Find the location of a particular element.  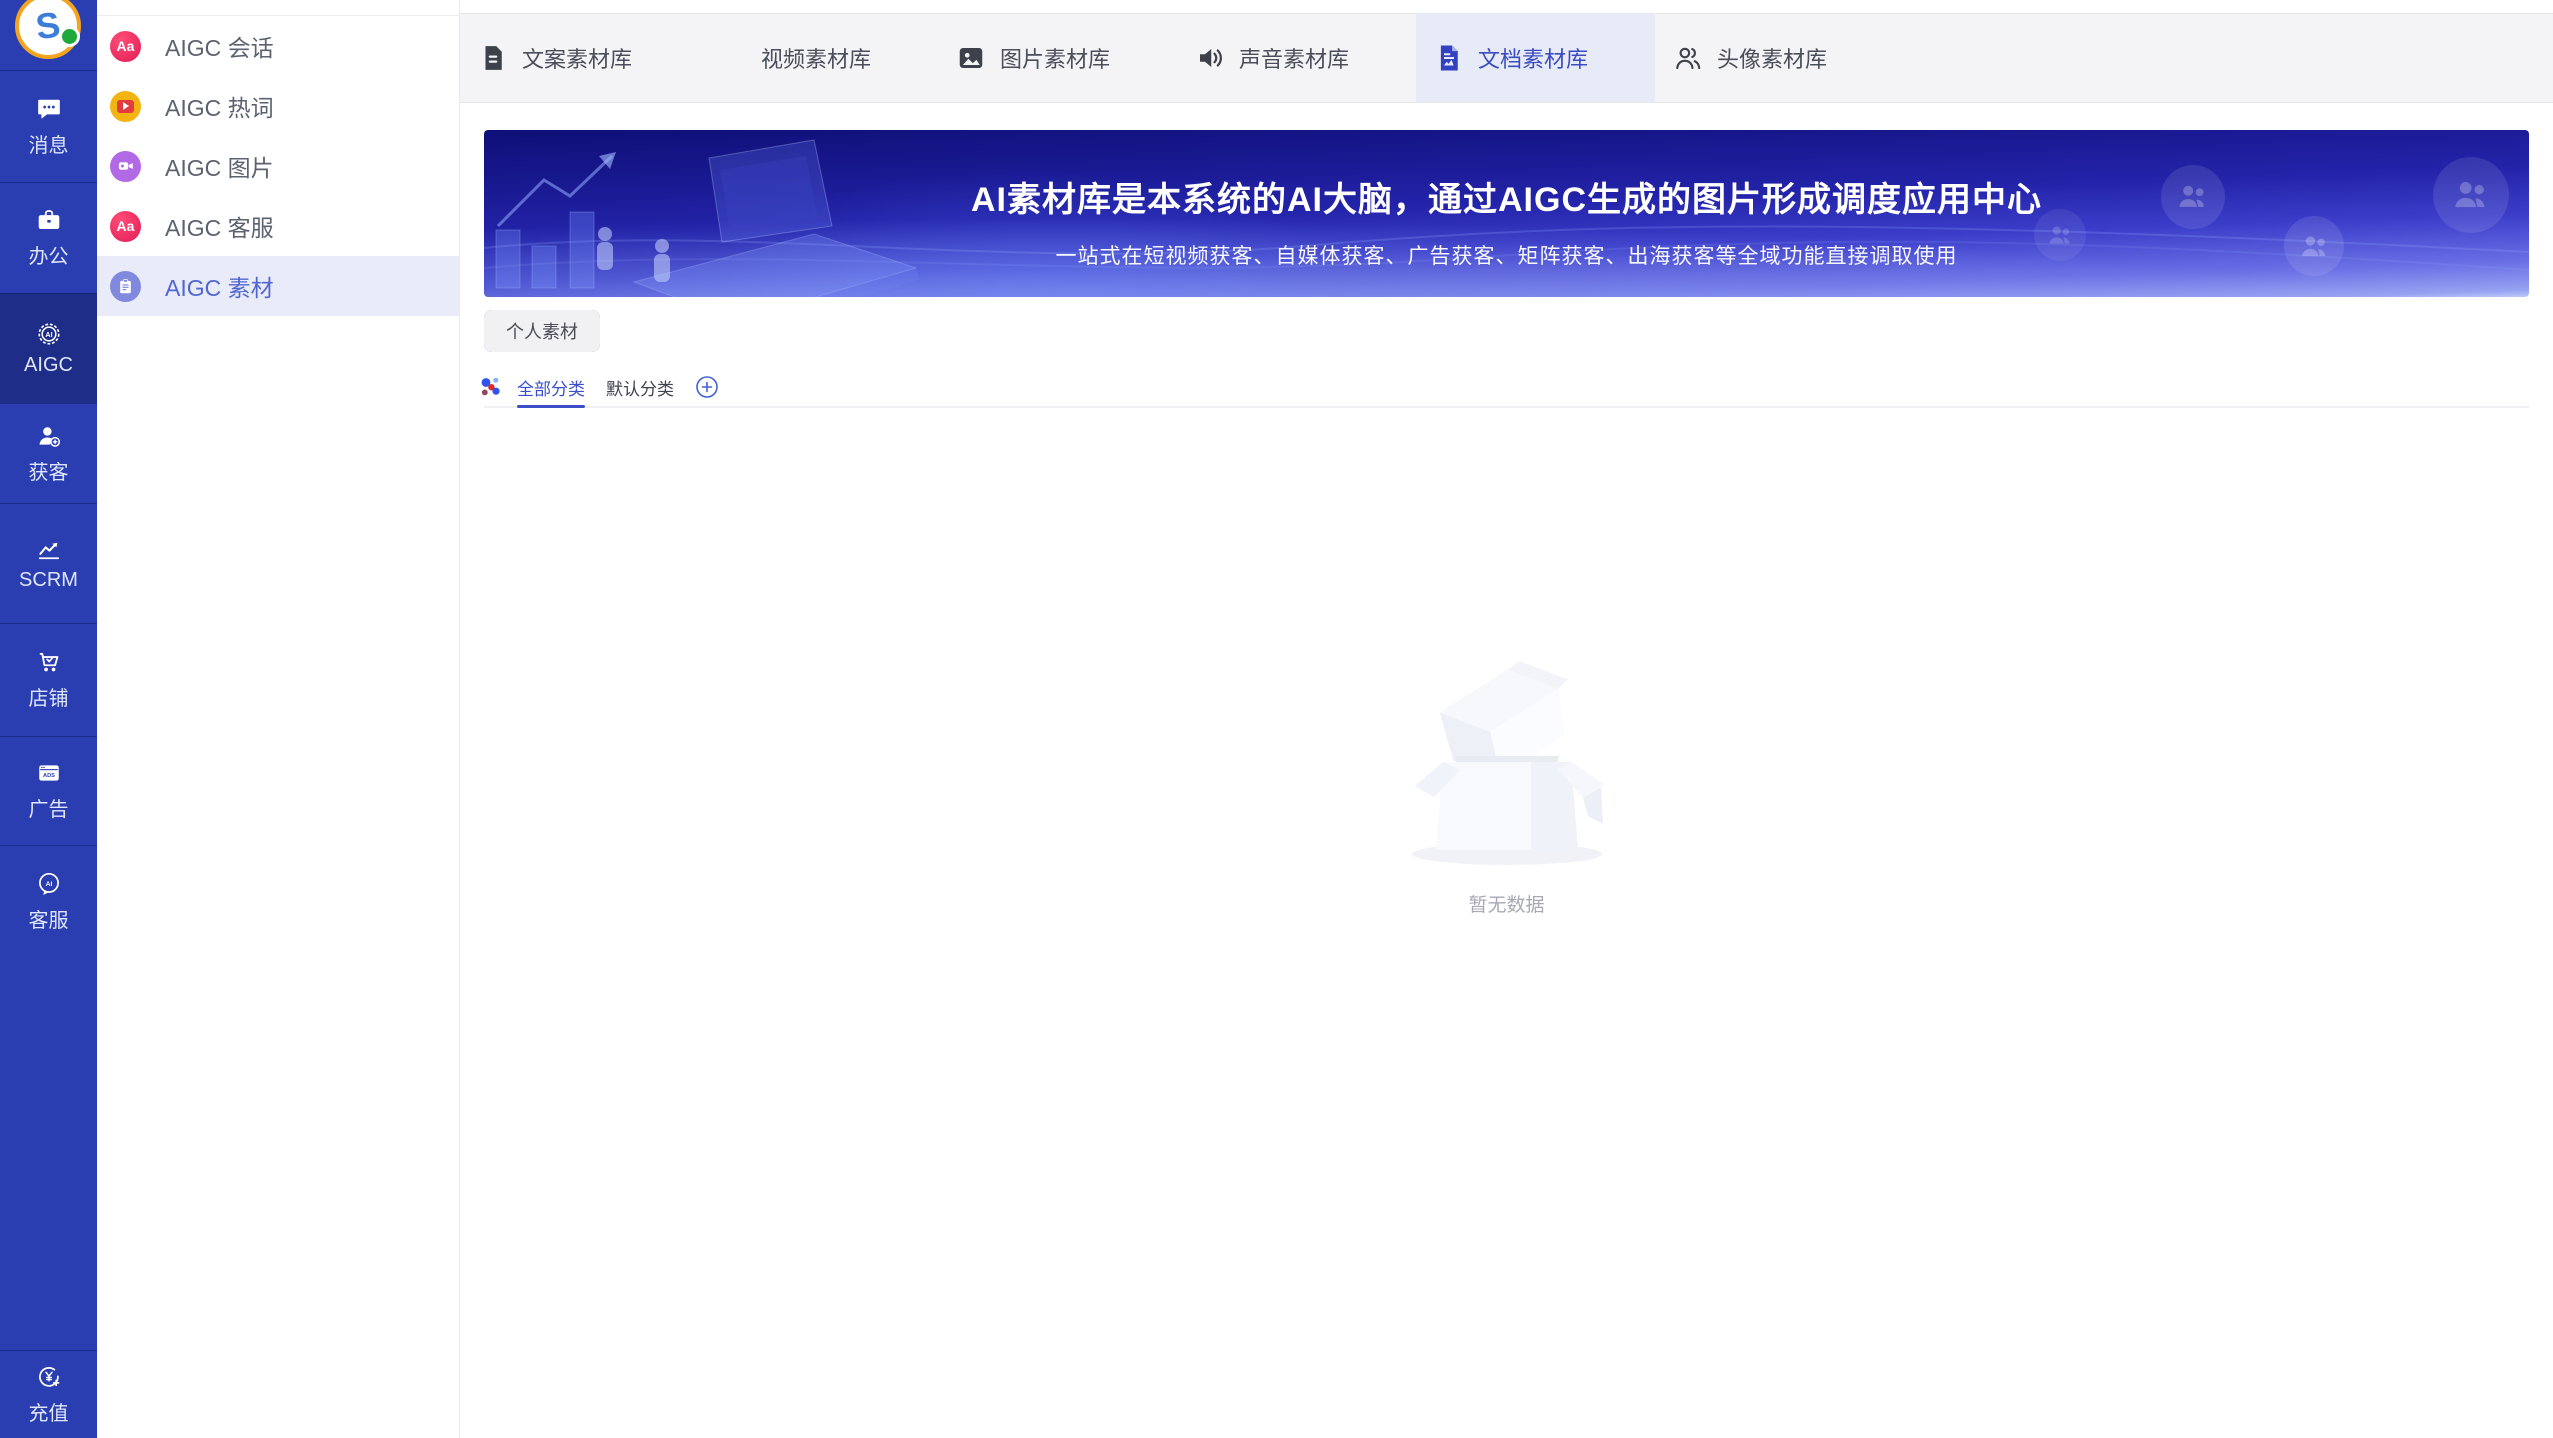

sidebar-item-label: 店铺 is located at coordinates (48, 699).